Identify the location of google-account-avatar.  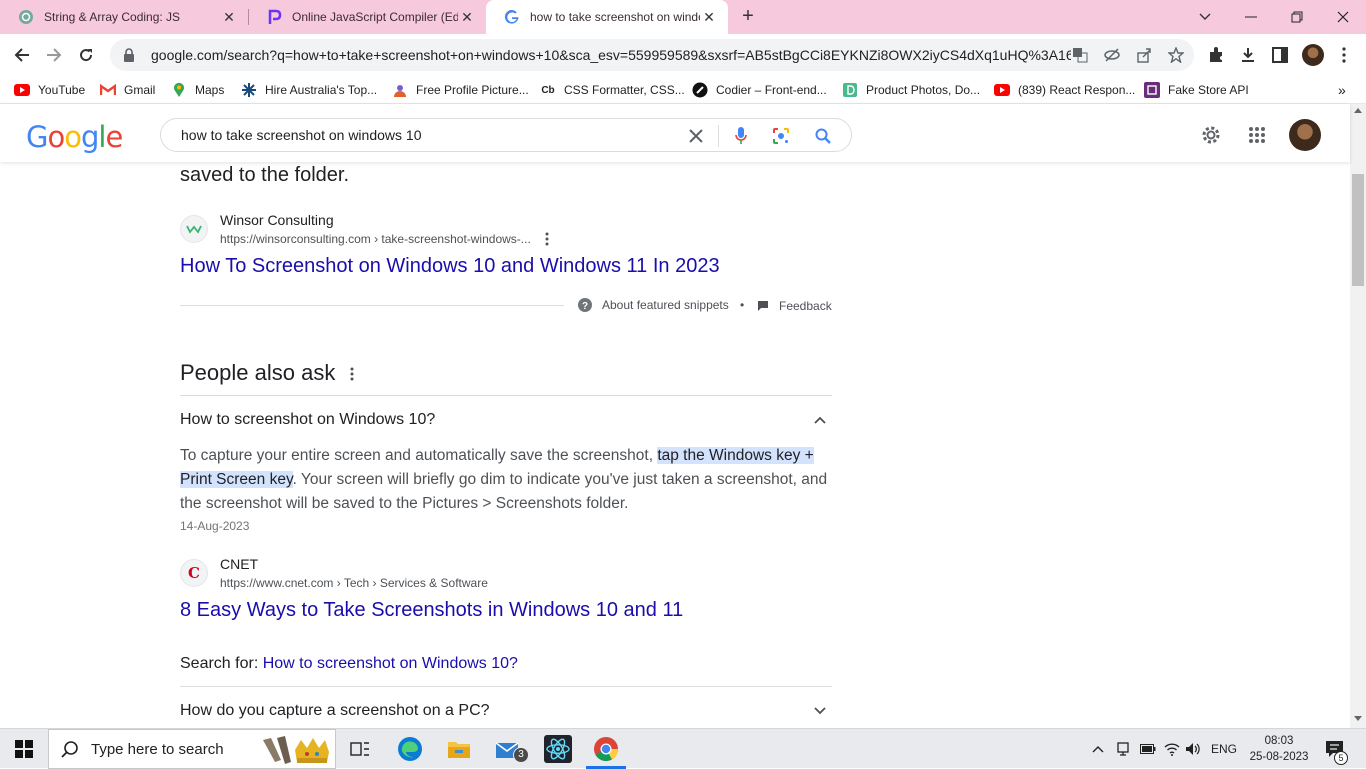
(1305, 135).